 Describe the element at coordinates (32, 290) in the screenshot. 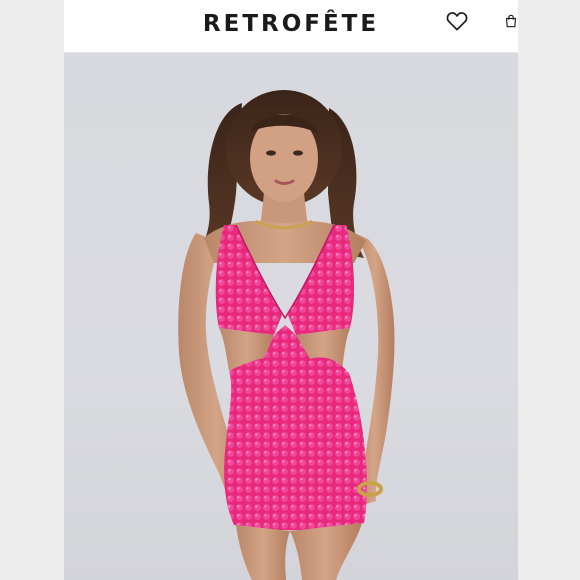

I see `left-margin` at that location.